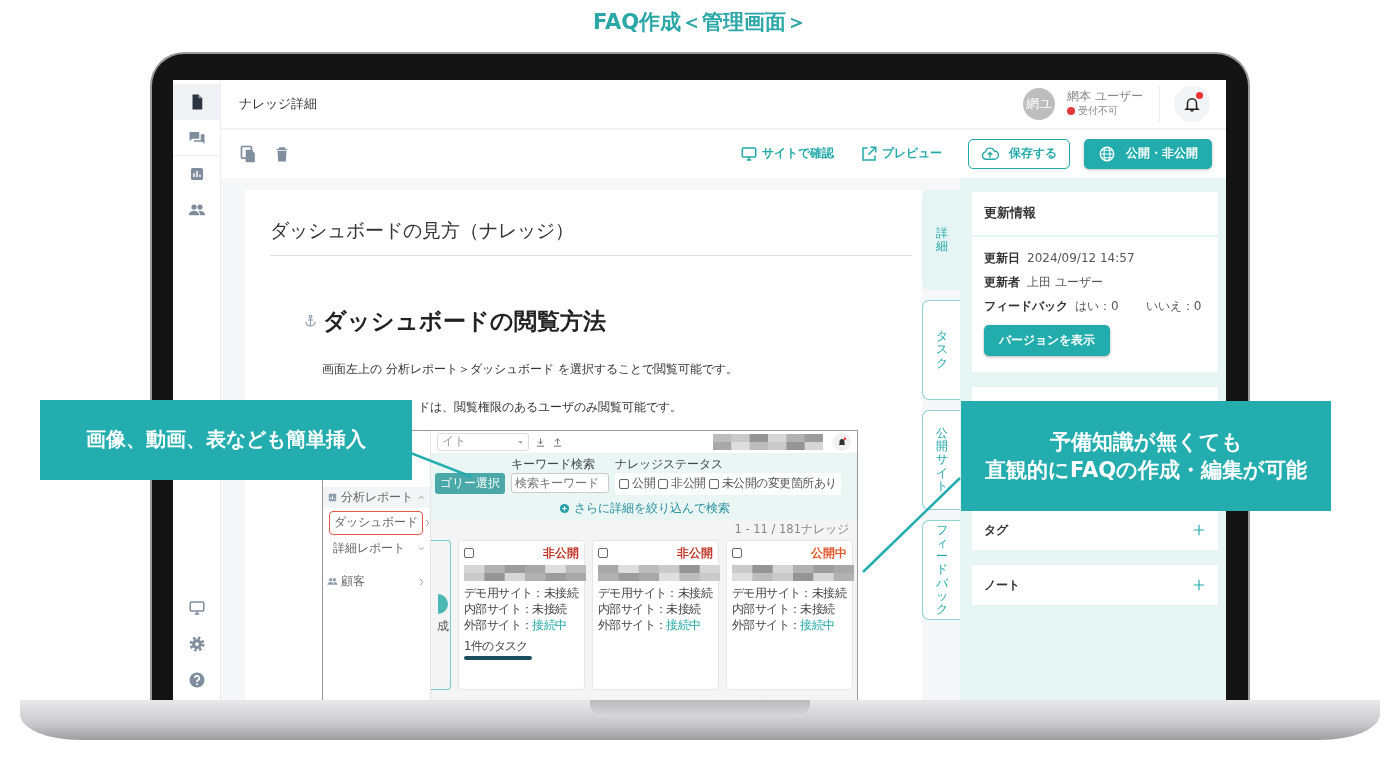  What do you see at coordinates (869, 154) in the screenshot?
I see `external-link-icon` at bounding box center [869, 154].